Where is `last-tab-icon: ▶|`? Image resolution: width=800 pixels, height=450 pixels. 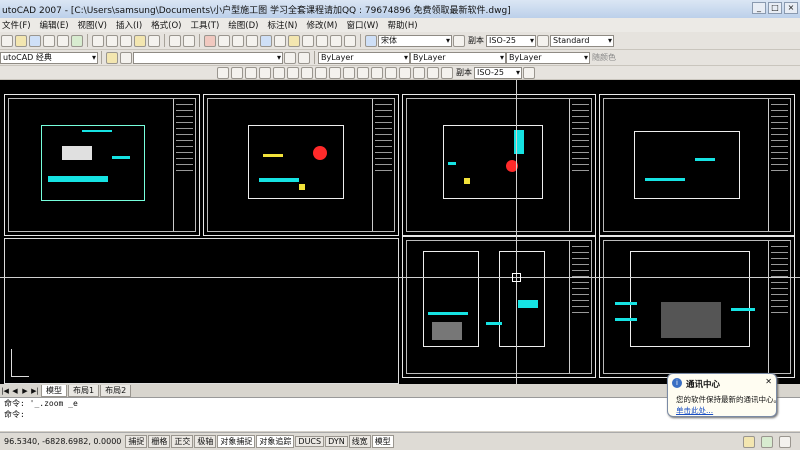
last-tab-icon: ▶| is located at coordinates (35, 391).